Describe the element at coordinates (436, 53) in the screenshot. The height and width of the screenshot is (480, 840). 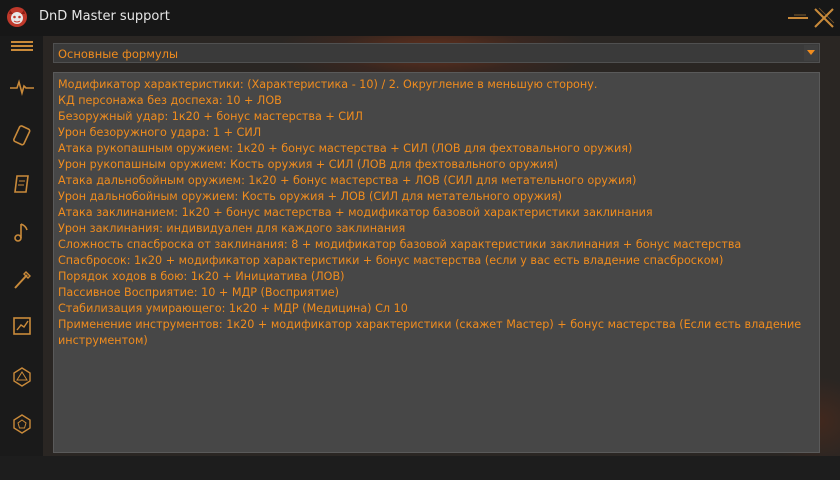
I see `formula-category-select: Основные формулы` at that location.